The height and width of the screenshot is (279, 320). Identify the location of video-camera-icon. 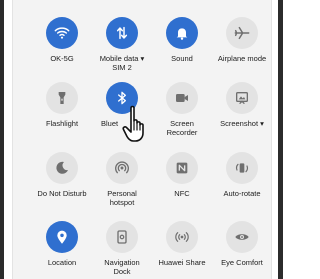
(182, 98).